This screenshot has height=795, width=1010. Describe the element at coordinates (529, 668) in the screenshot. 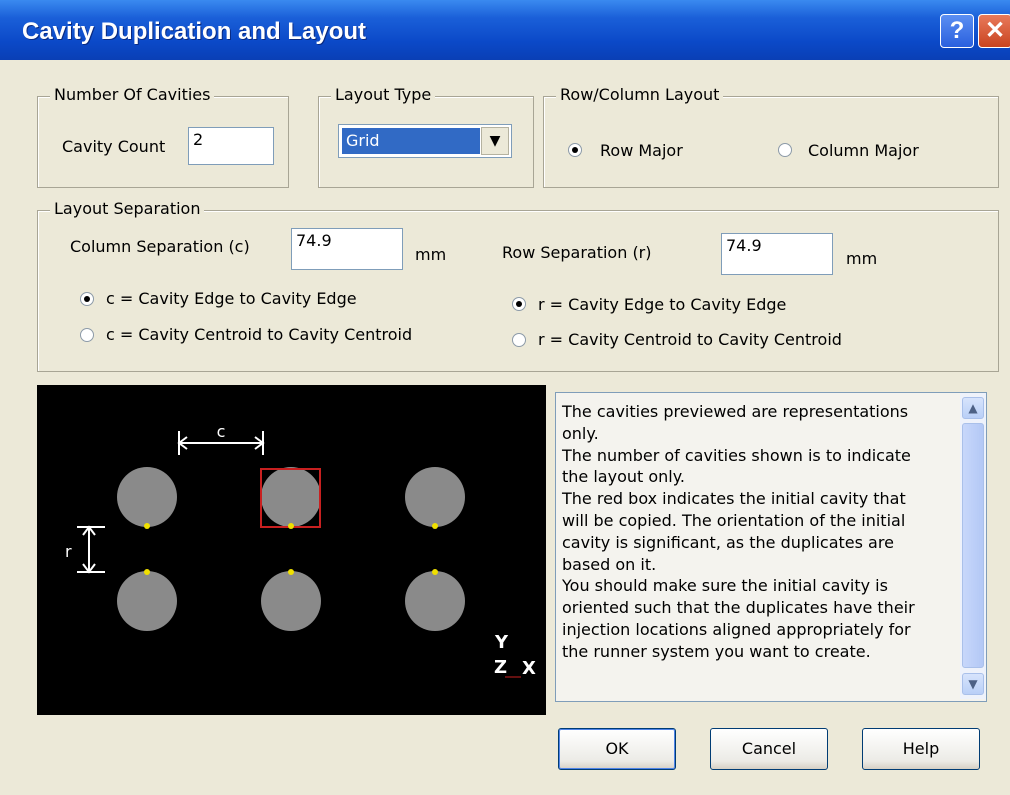

I see `axis-x-label: X` at that location.